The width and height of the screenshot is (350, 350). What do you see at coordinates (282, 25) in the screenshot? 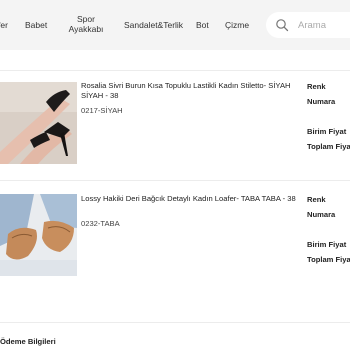
I see `search-icon` at bounding box center [282, 25].